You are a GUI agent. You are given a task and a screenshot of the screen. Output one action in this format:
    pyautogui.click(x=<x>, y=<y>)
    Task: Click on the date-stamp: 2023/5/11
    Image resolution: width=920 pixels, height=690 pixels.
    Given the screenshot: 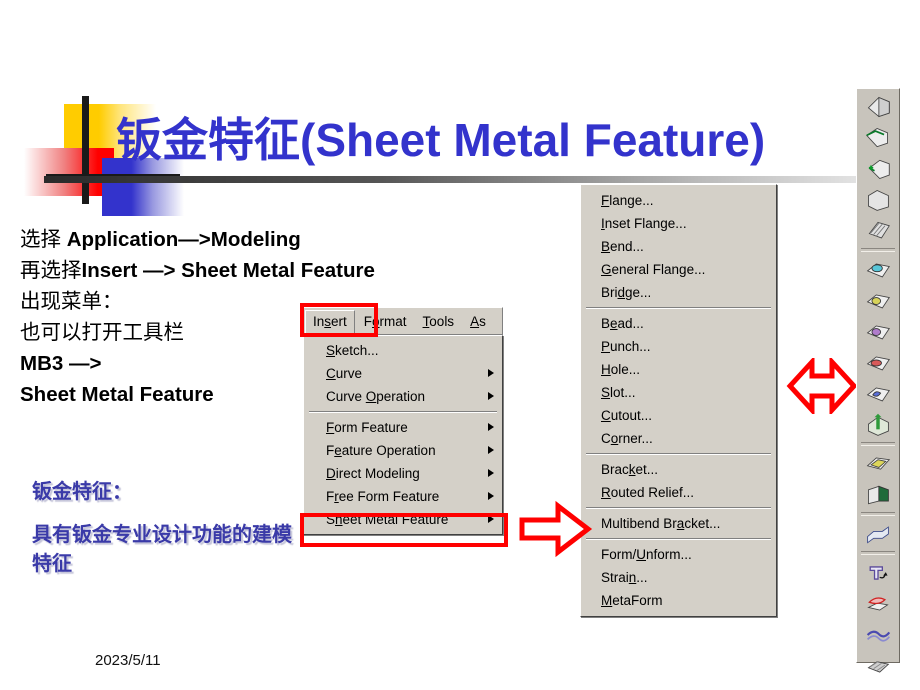 What is the action you would take?
    pyautogui.click(x=128, y=660)
    